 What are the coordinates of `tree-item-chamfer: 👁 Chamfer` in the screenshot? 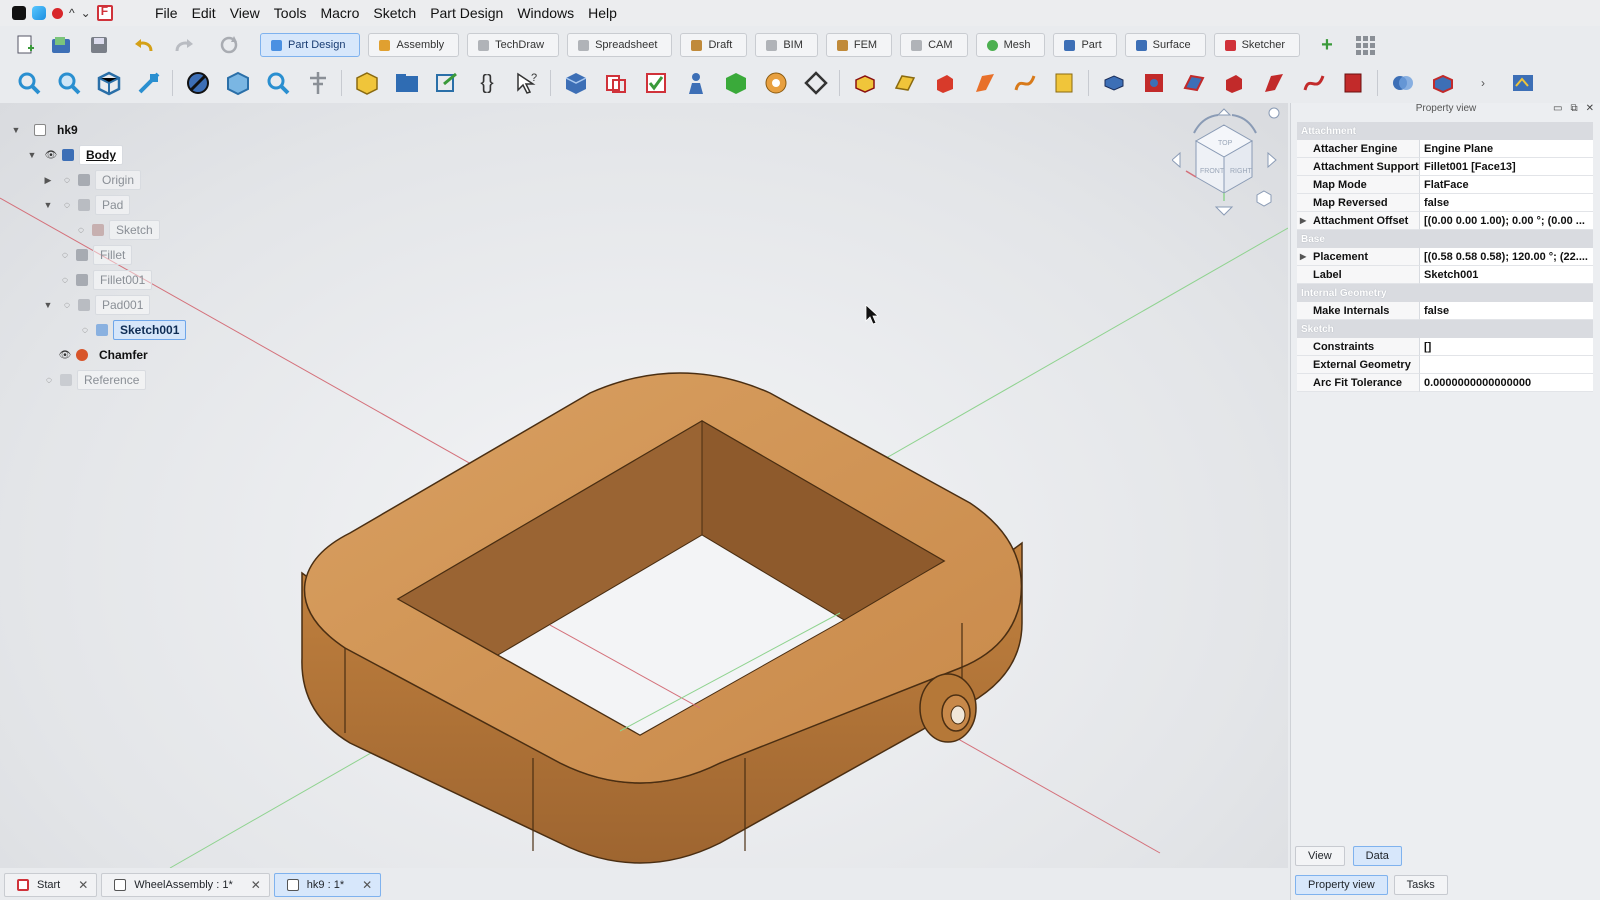 It's located at (106, 355).